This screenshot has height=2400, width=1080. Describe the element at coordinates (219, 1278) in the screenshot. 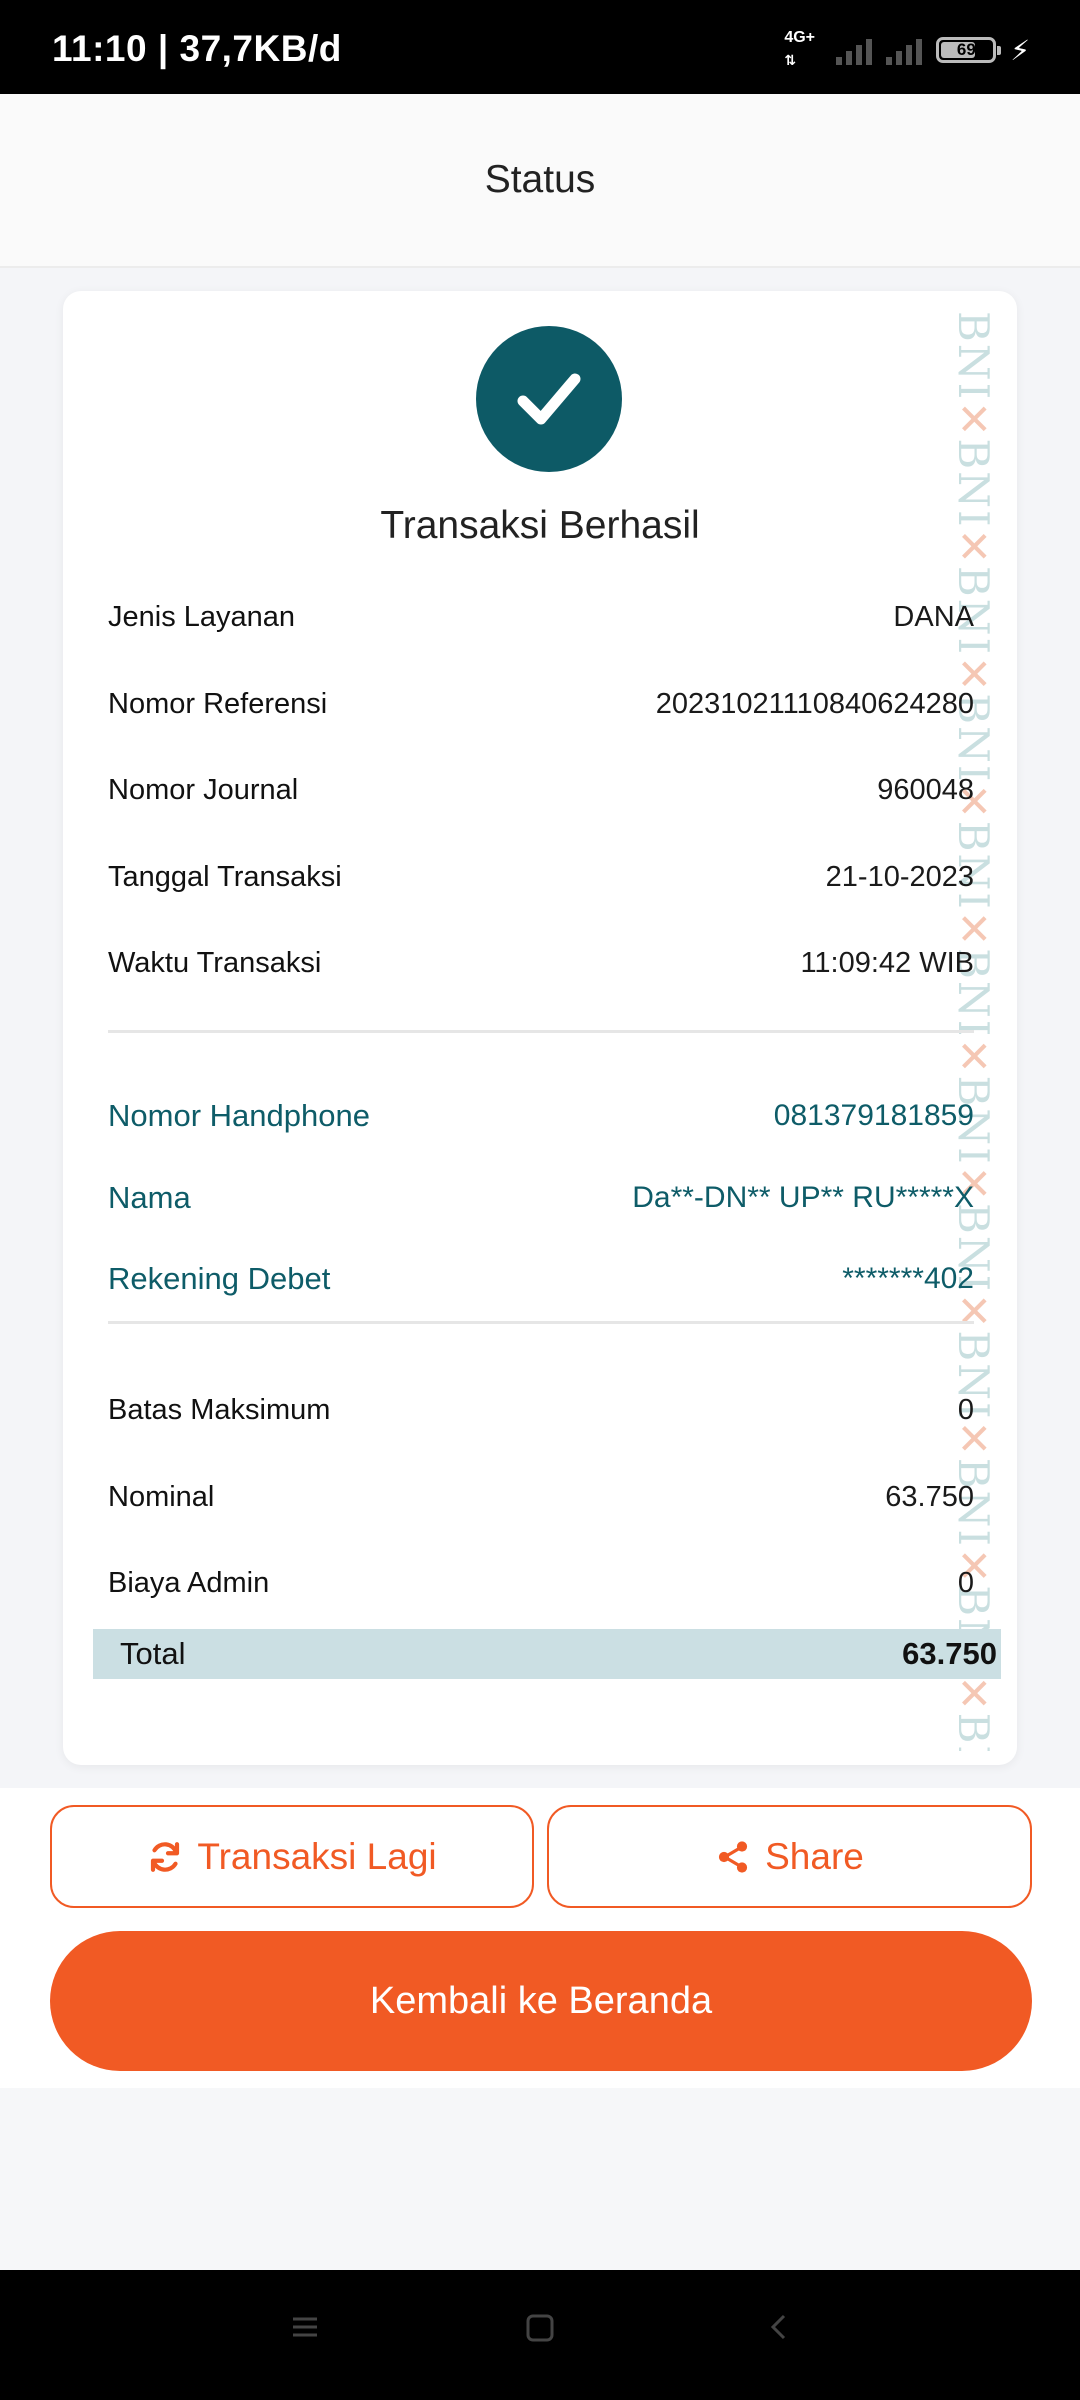

I see `customer-label: Rekening Debet` at that location.